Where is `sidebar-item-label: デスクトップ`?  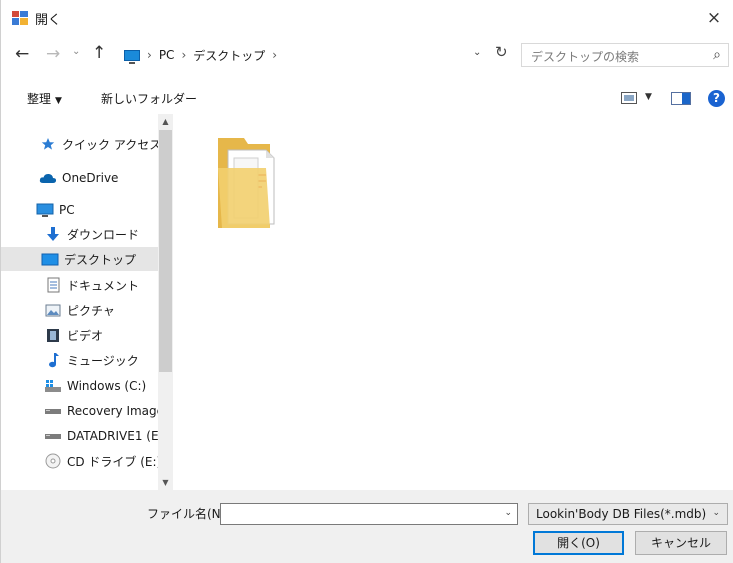 sidebar-item-label: デスクトップ is located at coordinates (100, 259).